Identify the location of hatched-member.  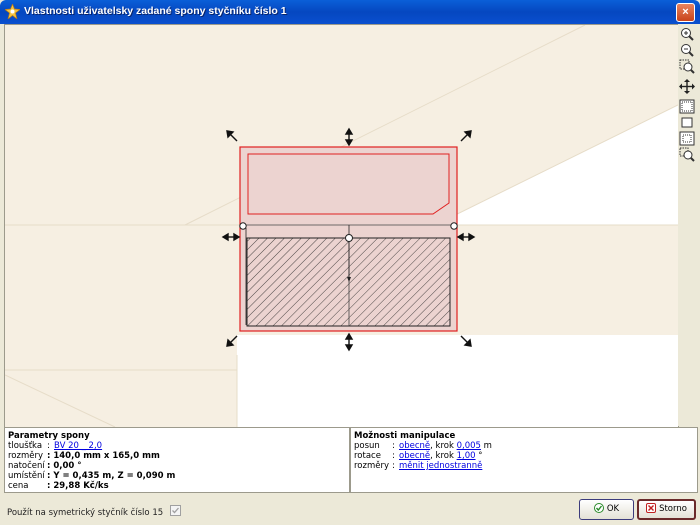
(348, 282).